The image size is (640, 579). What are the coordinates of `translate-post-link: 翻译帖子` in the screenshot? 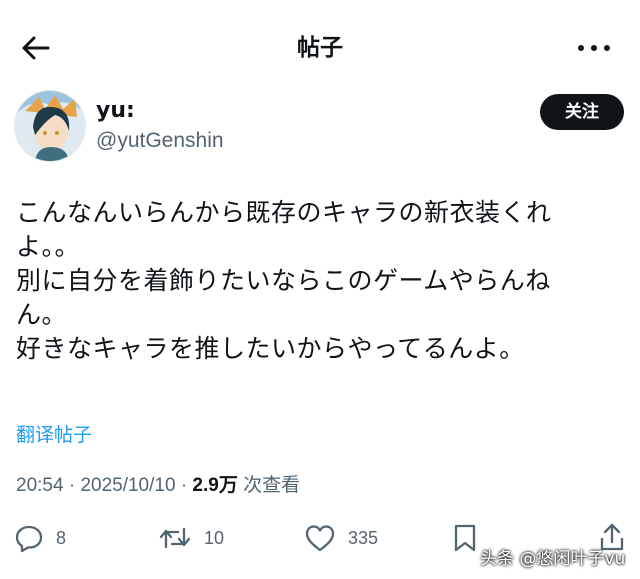 It's located at (54, 433).